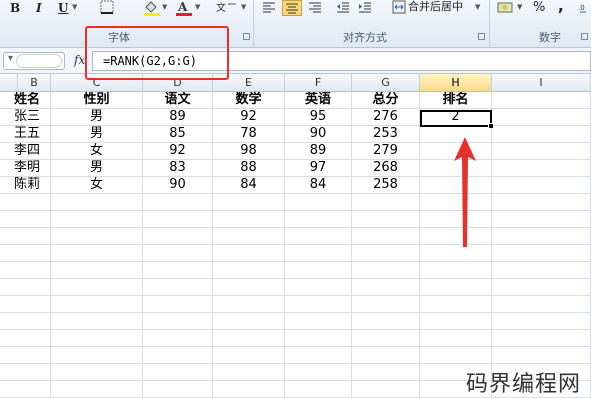 The image size is (591, 398). Describe the element at coordinates (107, 8) in the screenshot. I see `borders-icon` at that location.